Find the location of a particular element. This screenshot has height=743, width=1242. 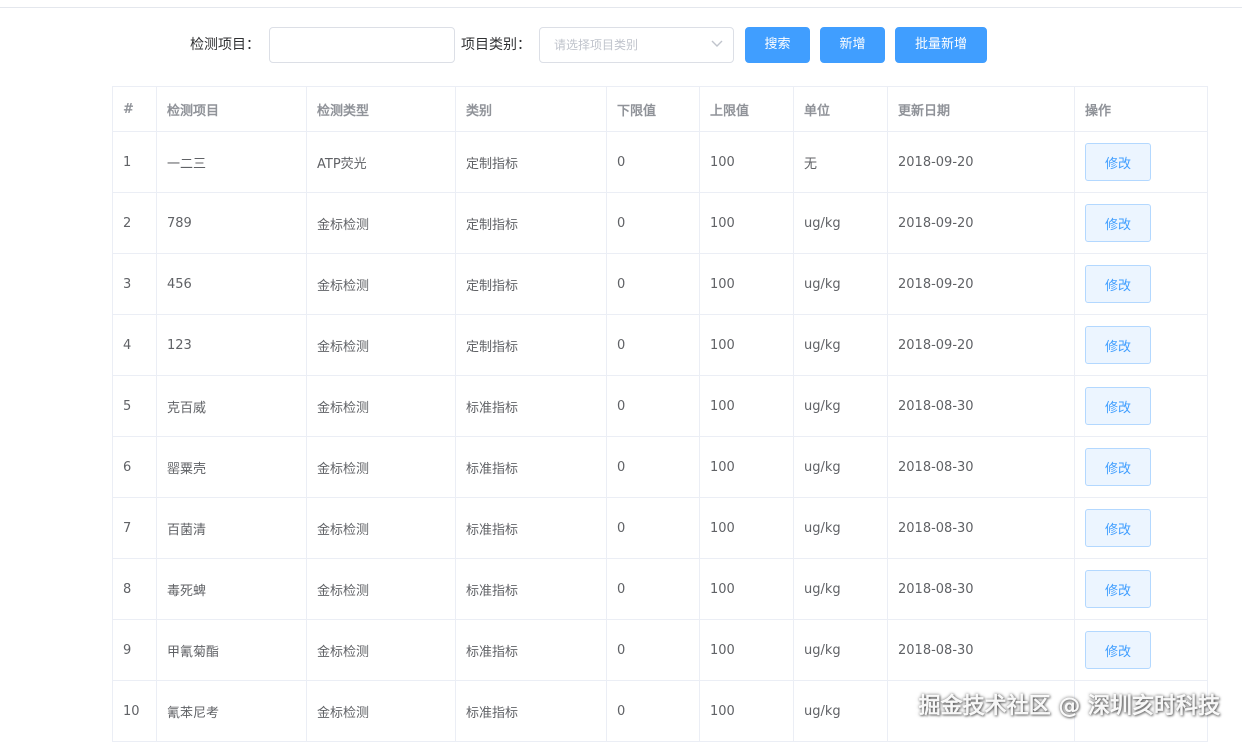

table-row: 1 一二三 ATP荧光 定制指标 0 100 无 2018-09-20 修改 is located at coordinates (660, 162).